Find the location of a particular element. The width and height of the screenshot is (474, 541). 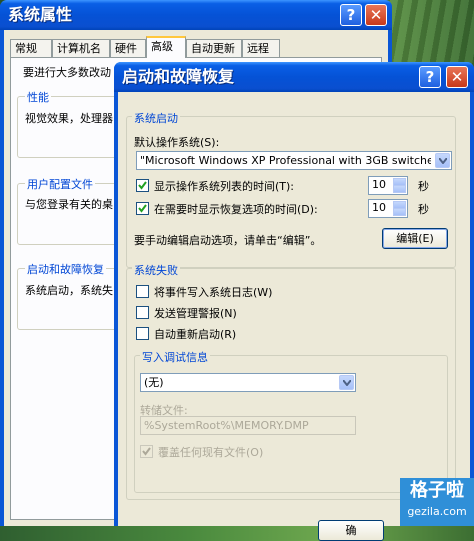

tab-general: 常规 is located at coordinates (31, 48).